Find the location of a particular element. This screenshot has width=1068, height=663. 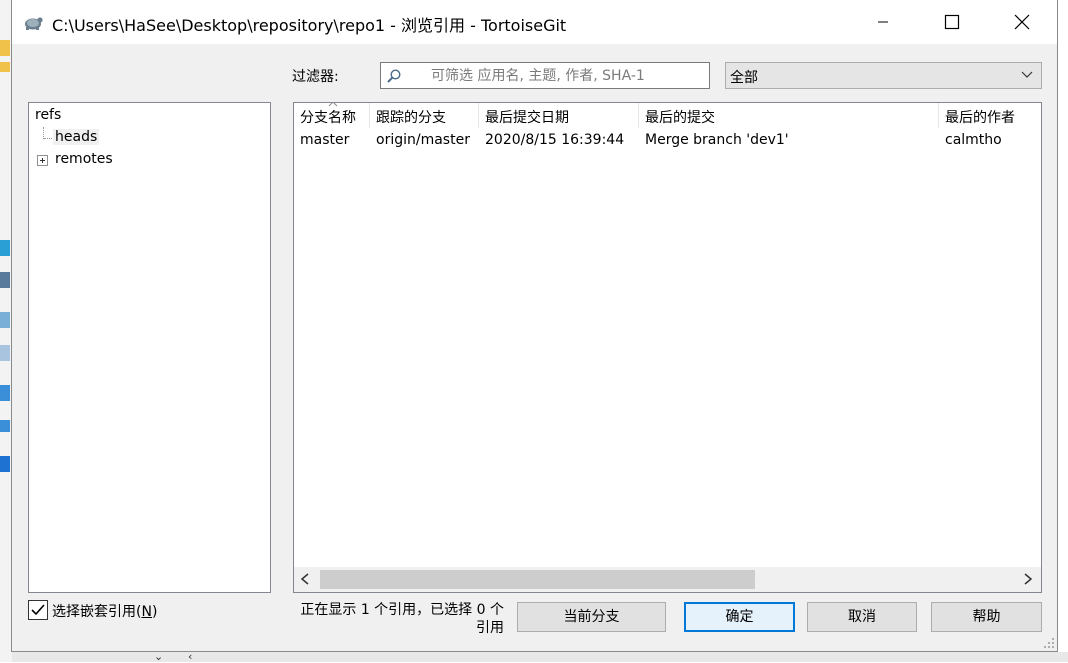

help-button: 帮助 is located at coordinates (986, 617).